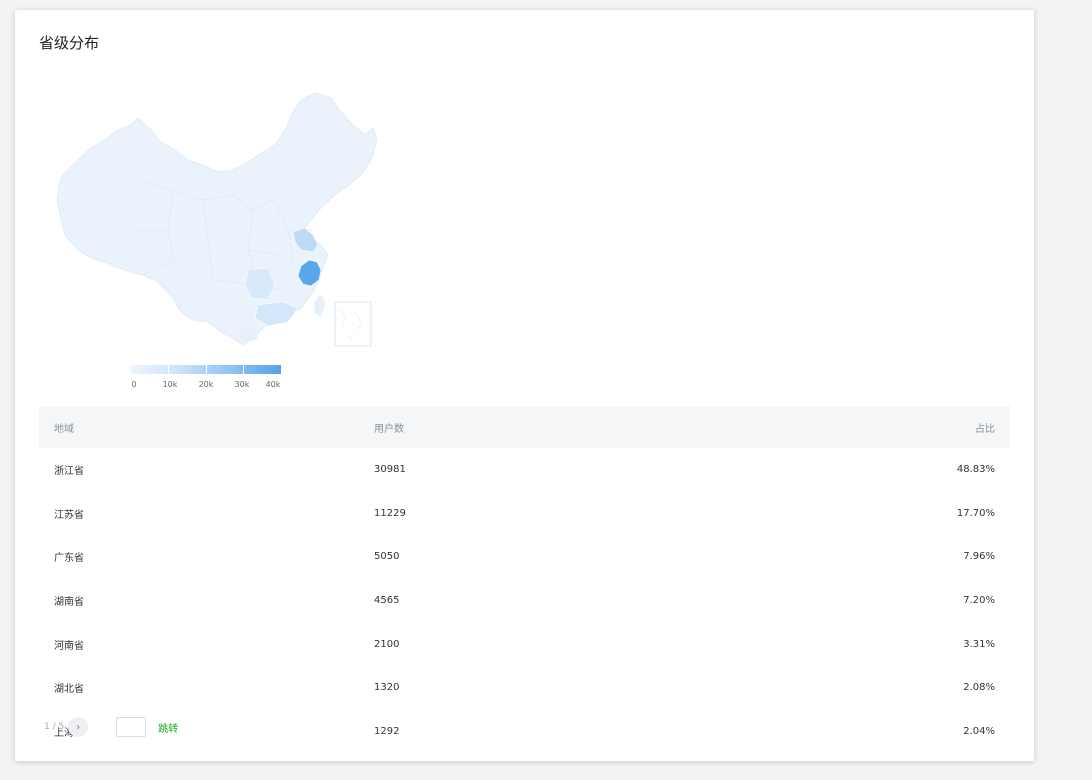 This screenshot has height=780, width=1092. I want to click on china-map, so click(217, 219).